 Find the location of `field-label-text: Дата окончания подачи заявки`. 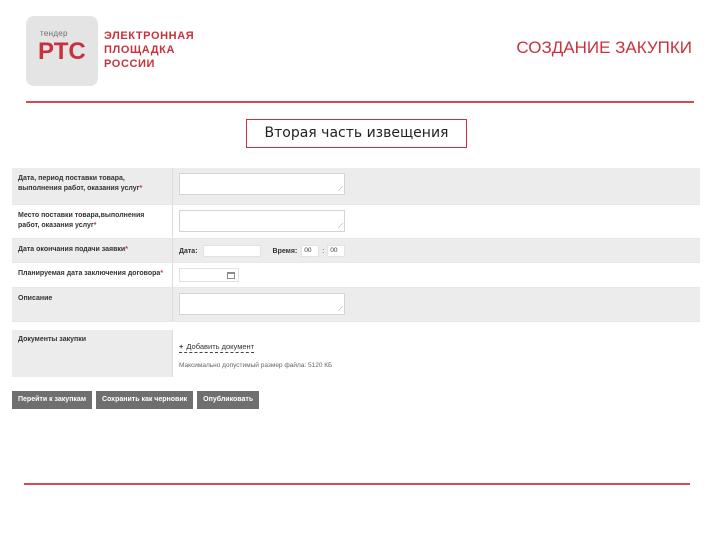

field-label-text: Дата окончания подачи заявки is located at coordinates (72, 249).